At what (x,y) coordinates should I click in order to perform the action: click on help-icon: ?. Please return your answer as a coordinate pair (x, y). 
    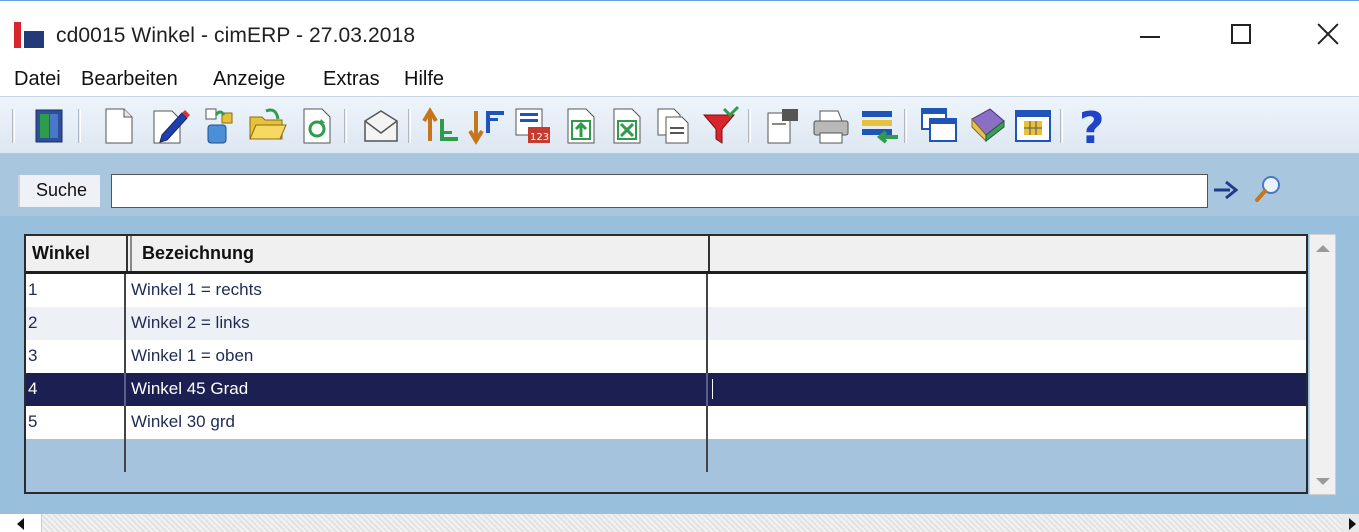
    Looking at the image, I should click on (1093, 126).